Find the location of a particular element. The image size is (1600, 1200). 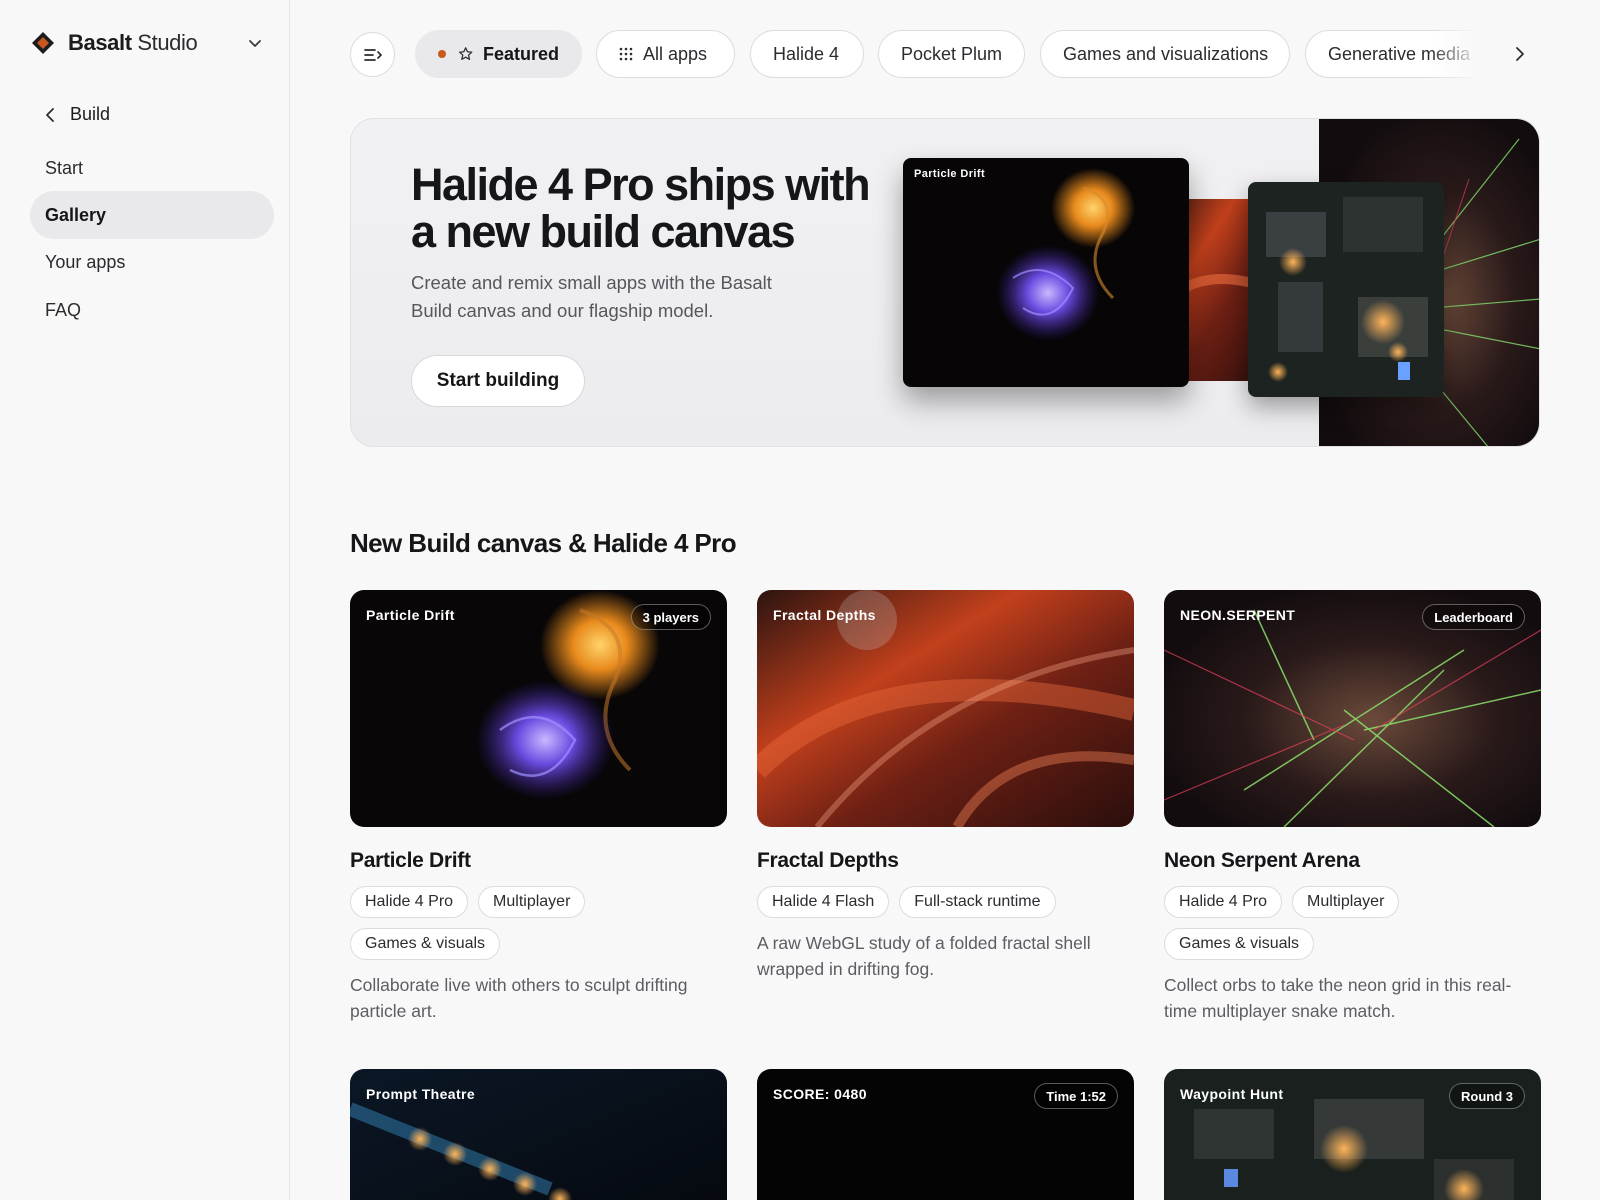

card-thumbnail: Particle Drift 3 players is located at coordinates (538, 708).